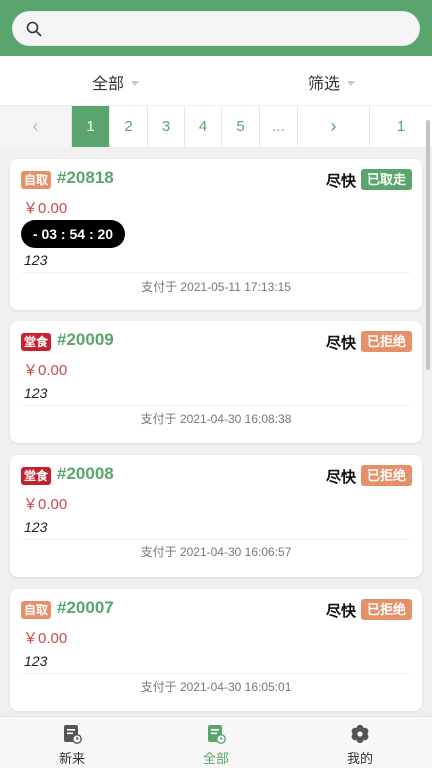  Describe the element at coordinates (324, 84) in the screenshot. I see `filter-dropdown-label: 筛选` at that location.